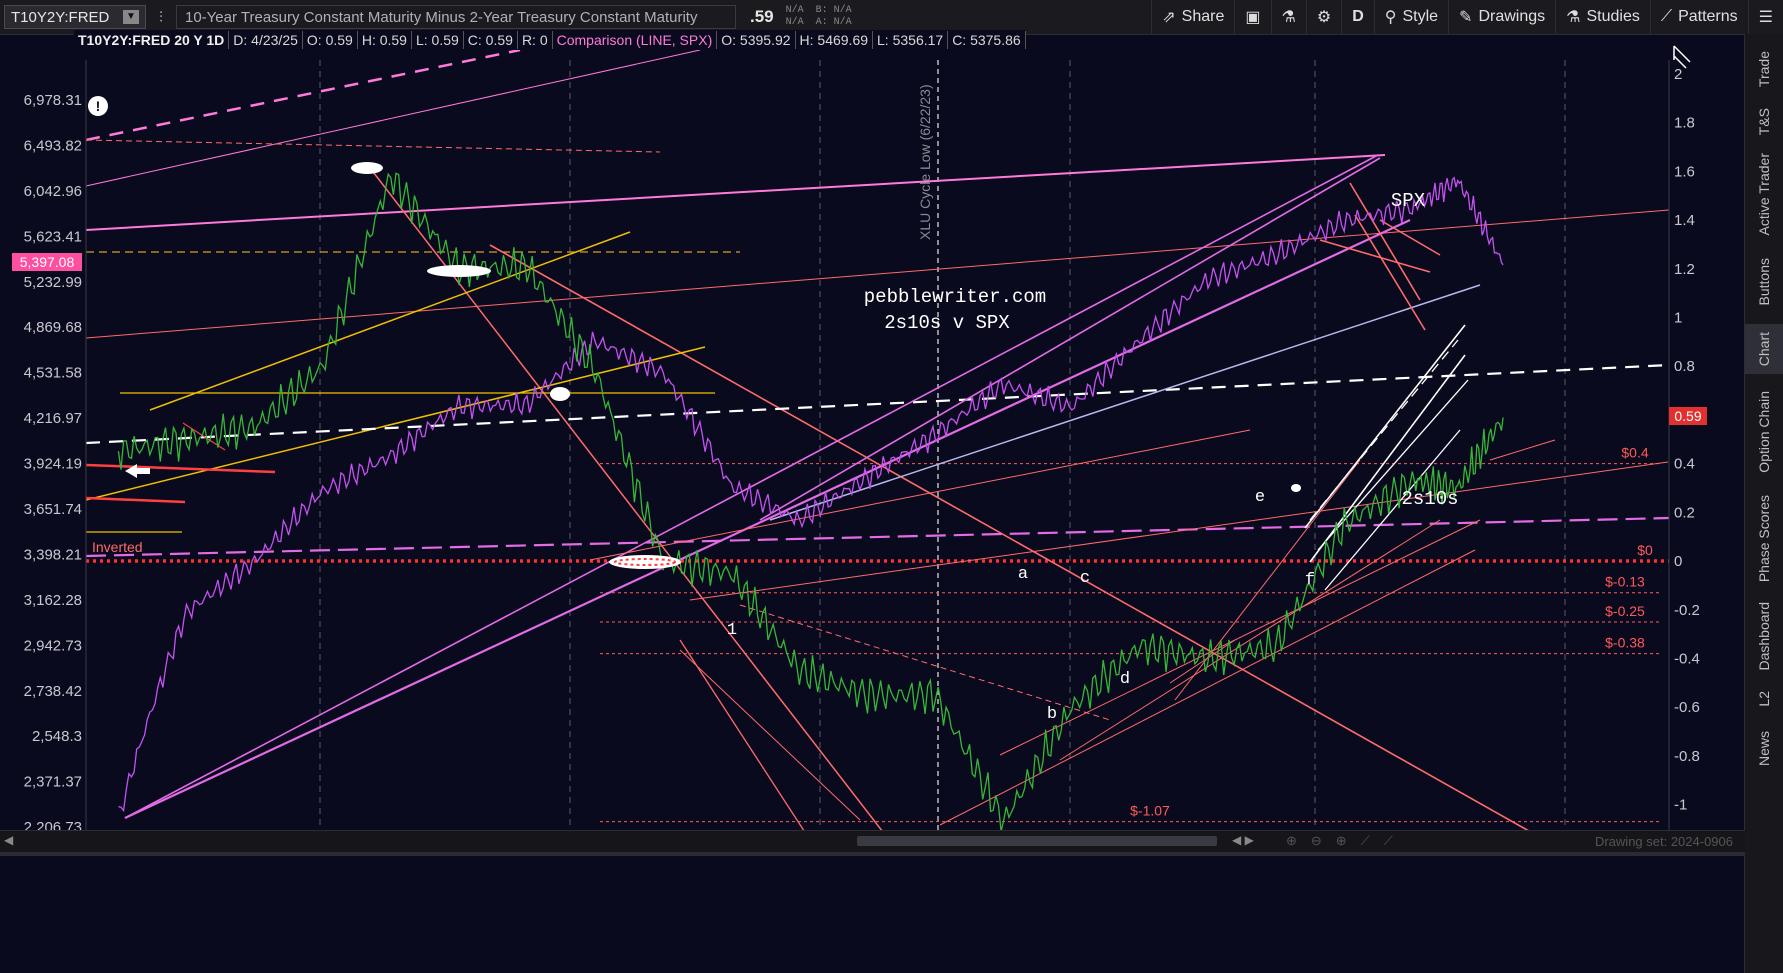 The image size is (1783, 973). What do you see at coordinates (438, 40) in the screenshot?
I see `info-low: L: 0.59` at bounding box center [438, 40].